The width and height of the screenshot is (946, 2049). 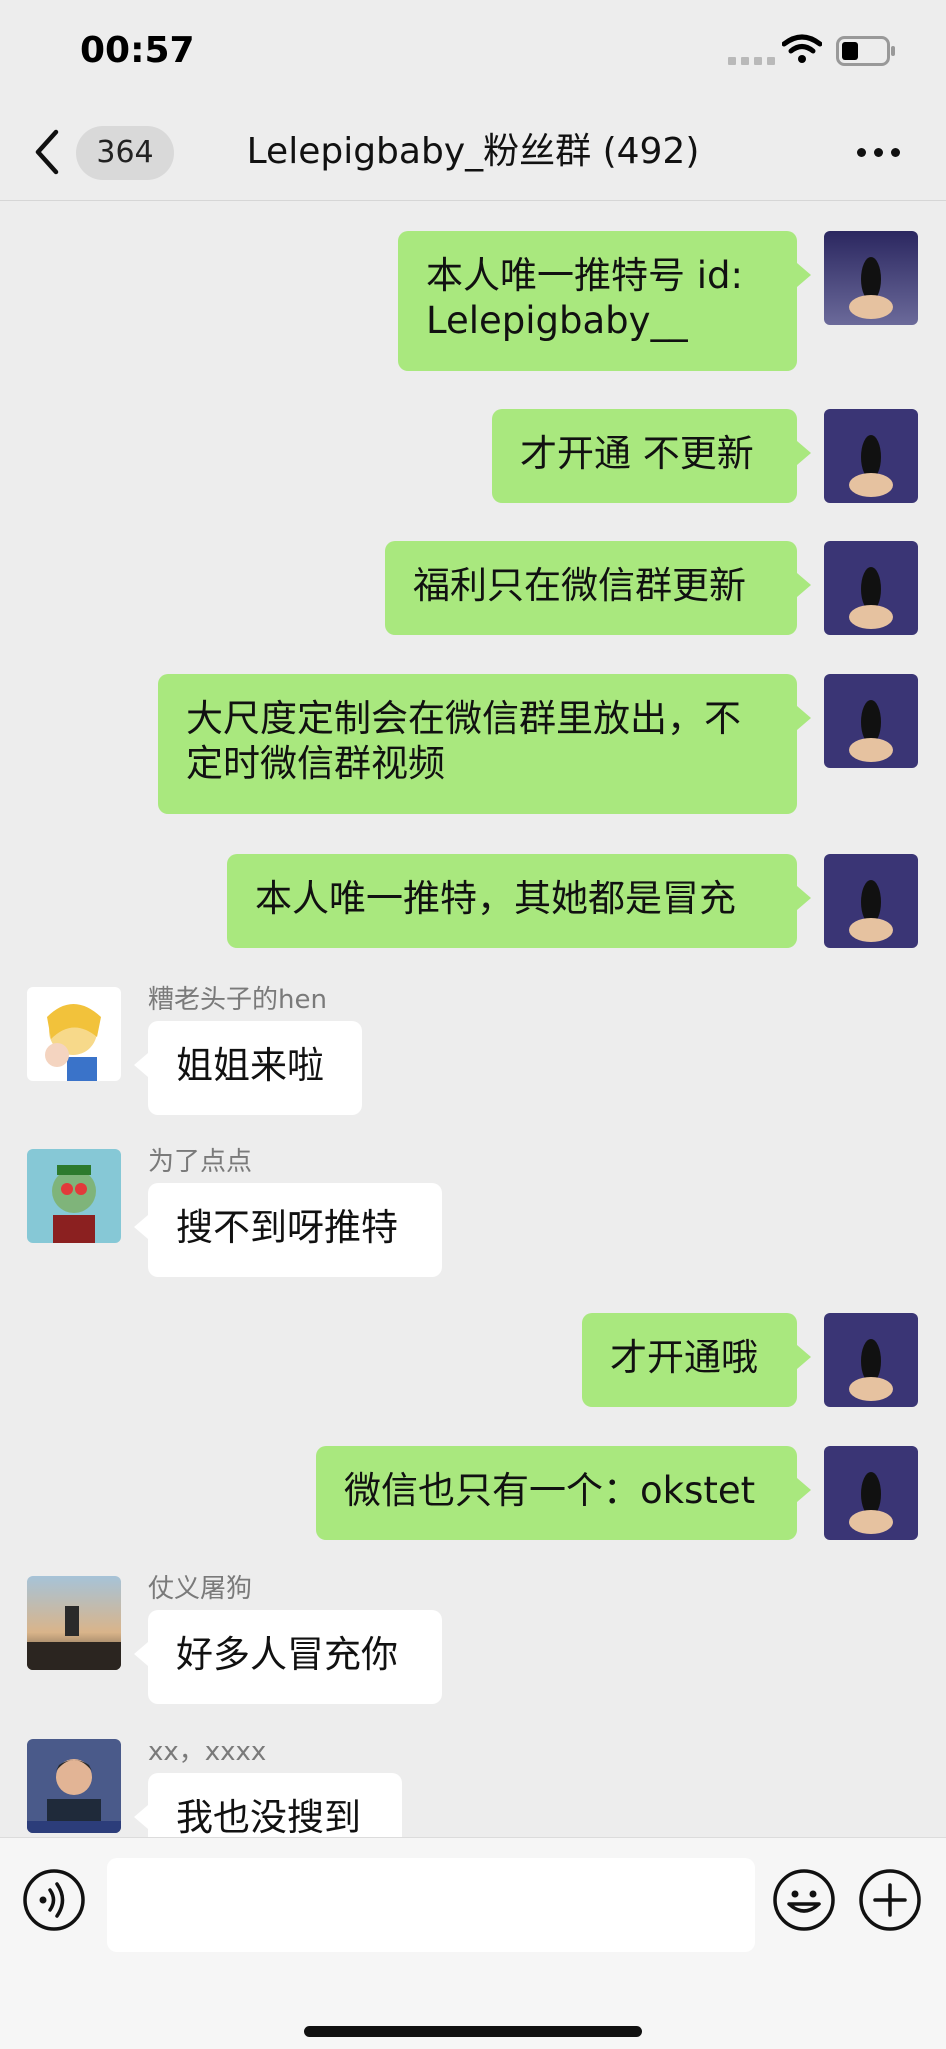 I want to click on sender-name: 仗义屠狗, so click(x=200, y=1589).